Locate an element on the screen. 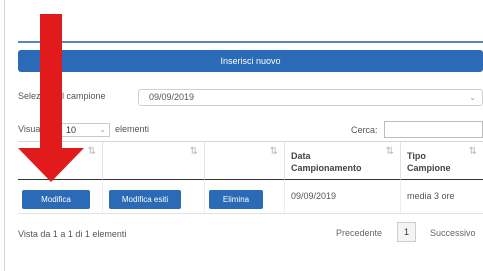 The image size is (483, 271). table-cell: Elimina is located at coordinates (245, 197).